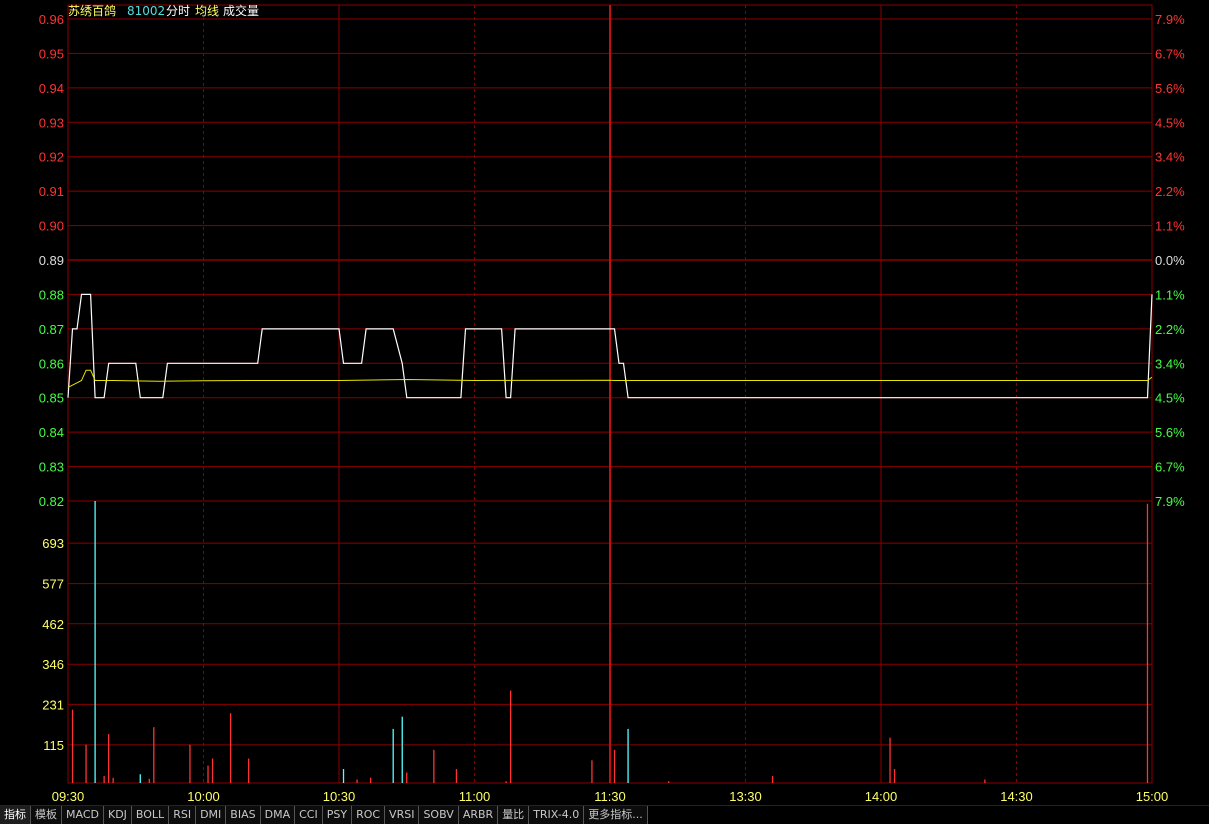 The width and height of the screenshot is (1209, 824). What do you see at coordinates (439, 815) in the screenshot?
I see `indicator-tab: SOBV` at bounding box center [439, 815].